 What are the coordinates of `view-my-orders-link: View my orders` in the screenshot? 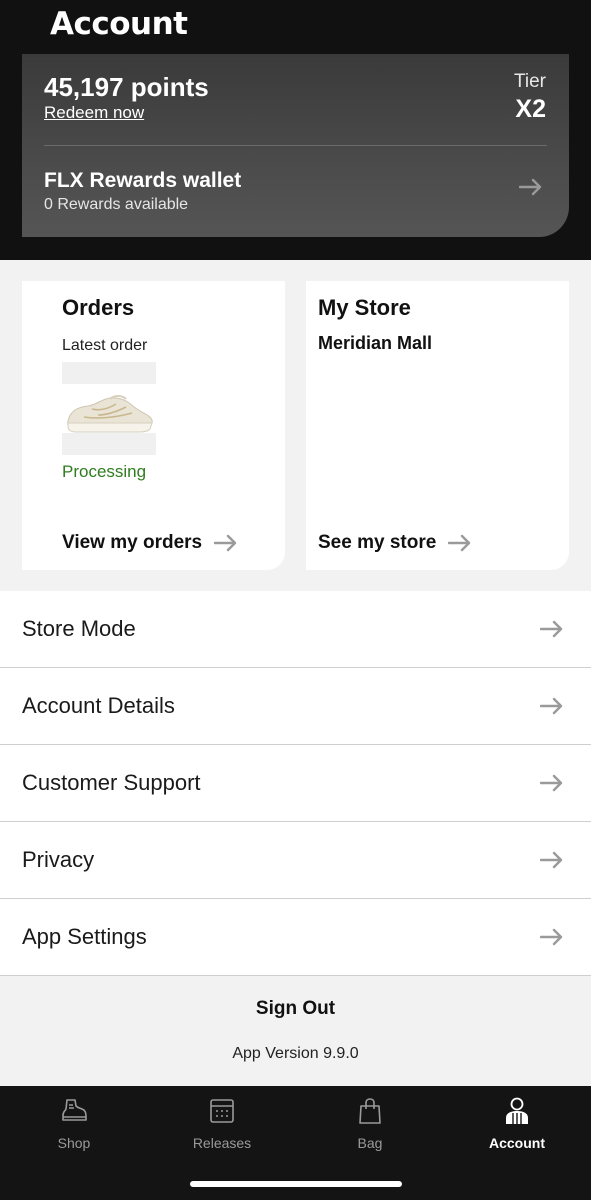 It's located at (150, 543).